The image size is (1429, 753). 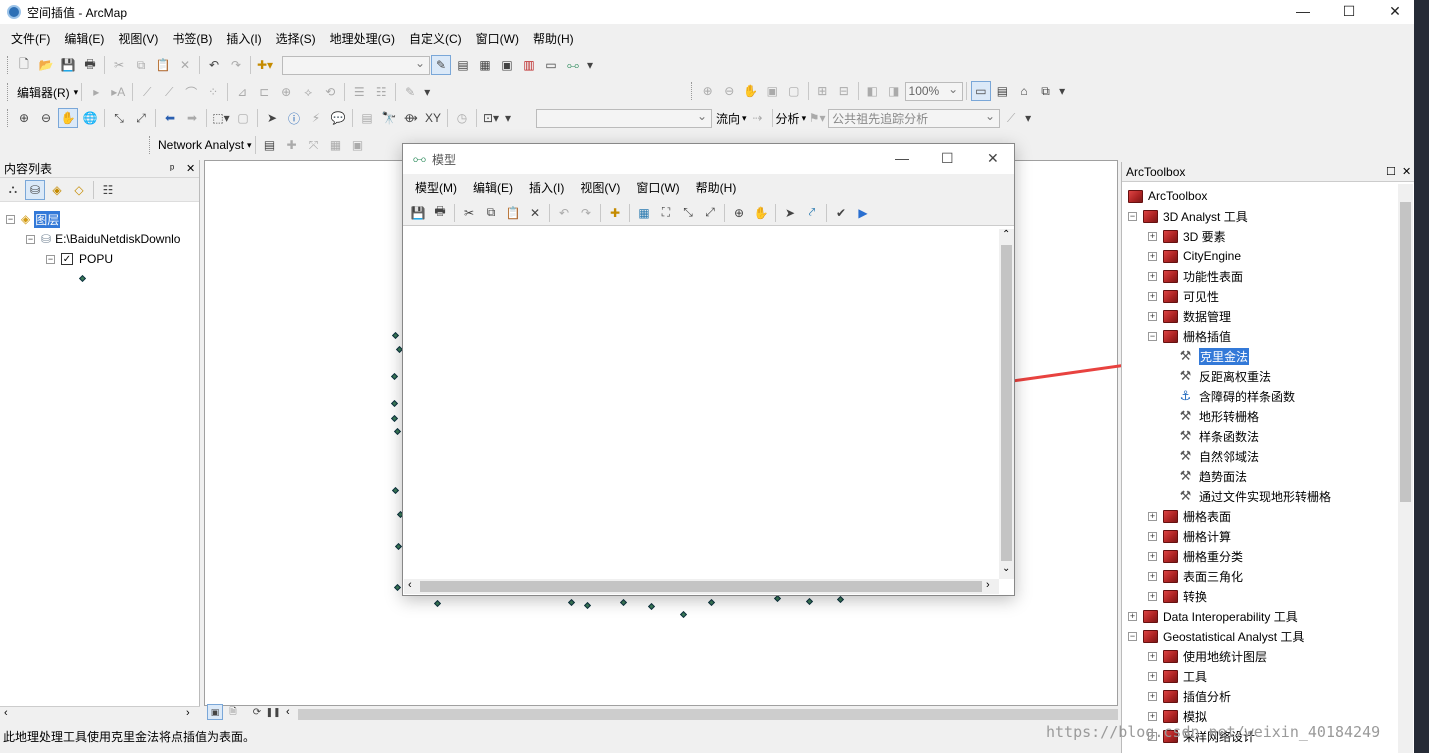 What do you see at coordinates (338, 118) in the screenshot?
I see `html-popup-icon: 💬` at bounding box center [338, 118].